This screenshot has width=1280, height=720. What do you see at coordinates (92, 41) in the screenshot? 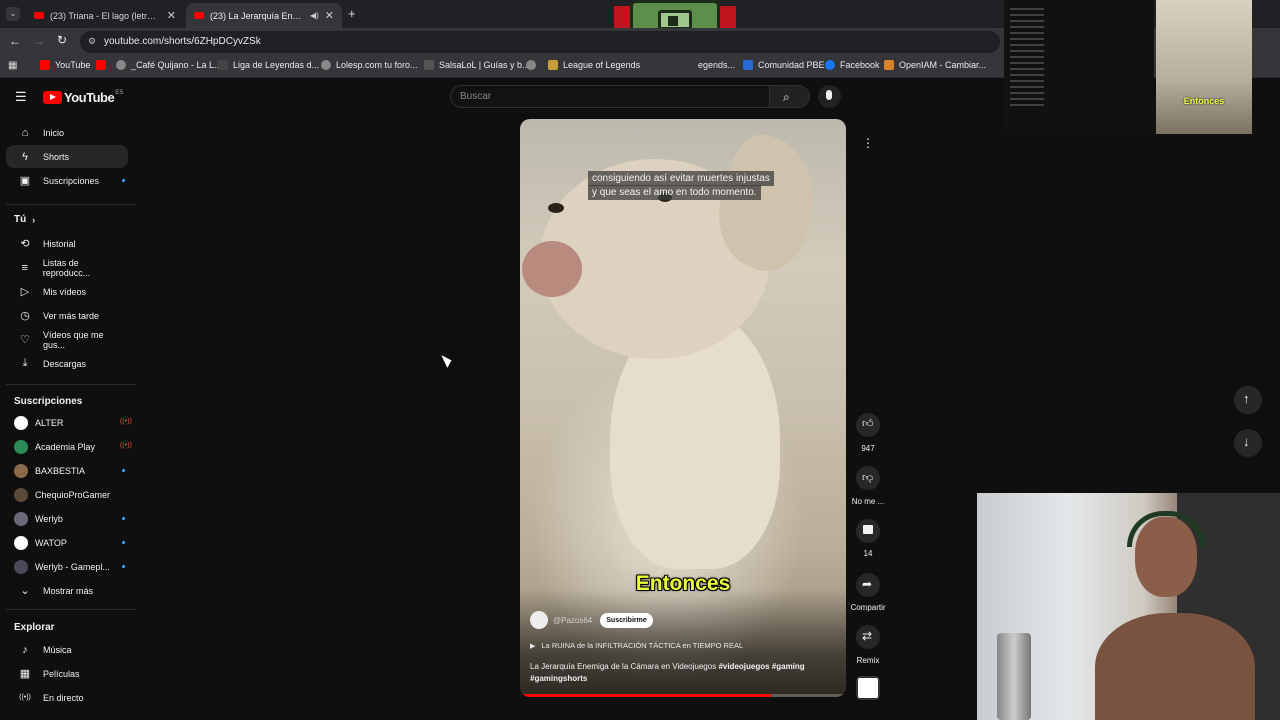
I see `site-info-icon: ⚙` at bounding box center [92, 41].